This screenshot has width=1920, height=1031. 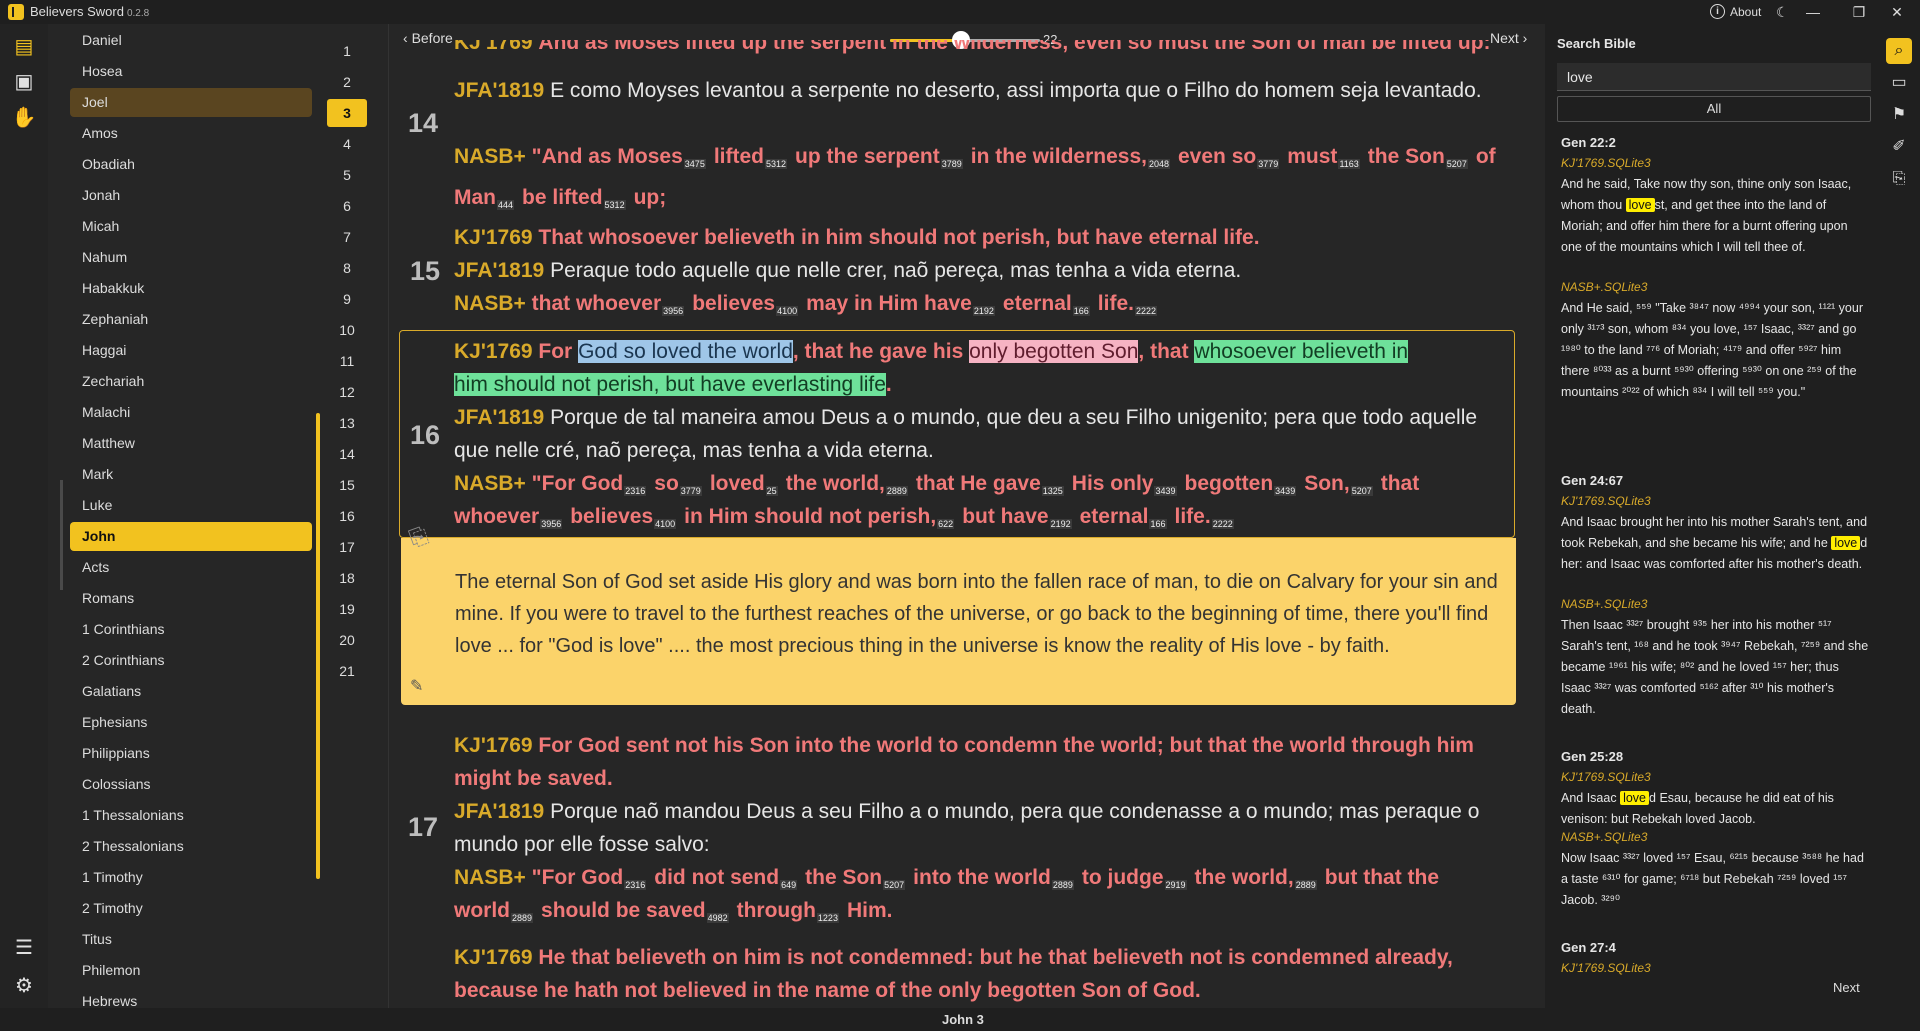 What do you see at coordinates (1592, 480) in the screenshot?
I see `result-reference: Gen 24:67` at bounding box center [1592, 480].